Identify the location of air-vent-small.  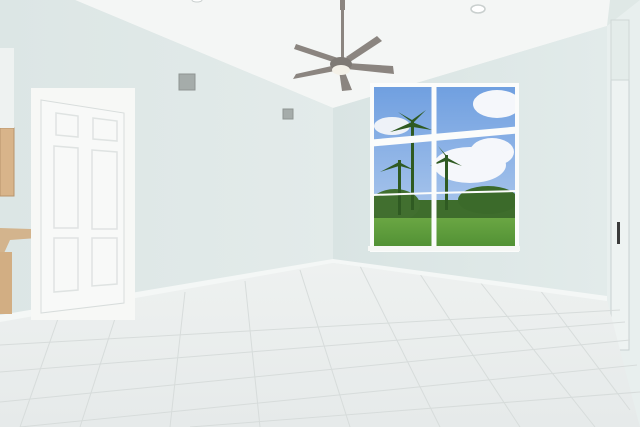
(288, 114).